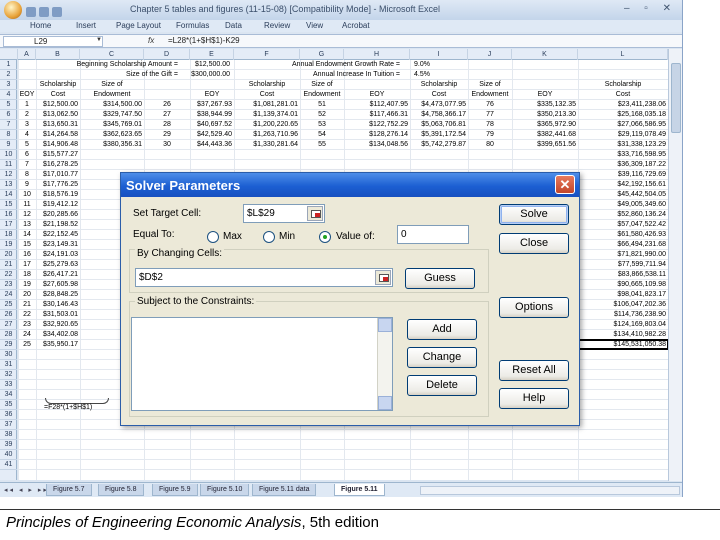 Image resolution: width=720 pixels, height=540 pixels. Describe the element at coordinates (356, 25) in the screenshot. I see `ribbon-tab-acrobat: Acrobat` at that location.